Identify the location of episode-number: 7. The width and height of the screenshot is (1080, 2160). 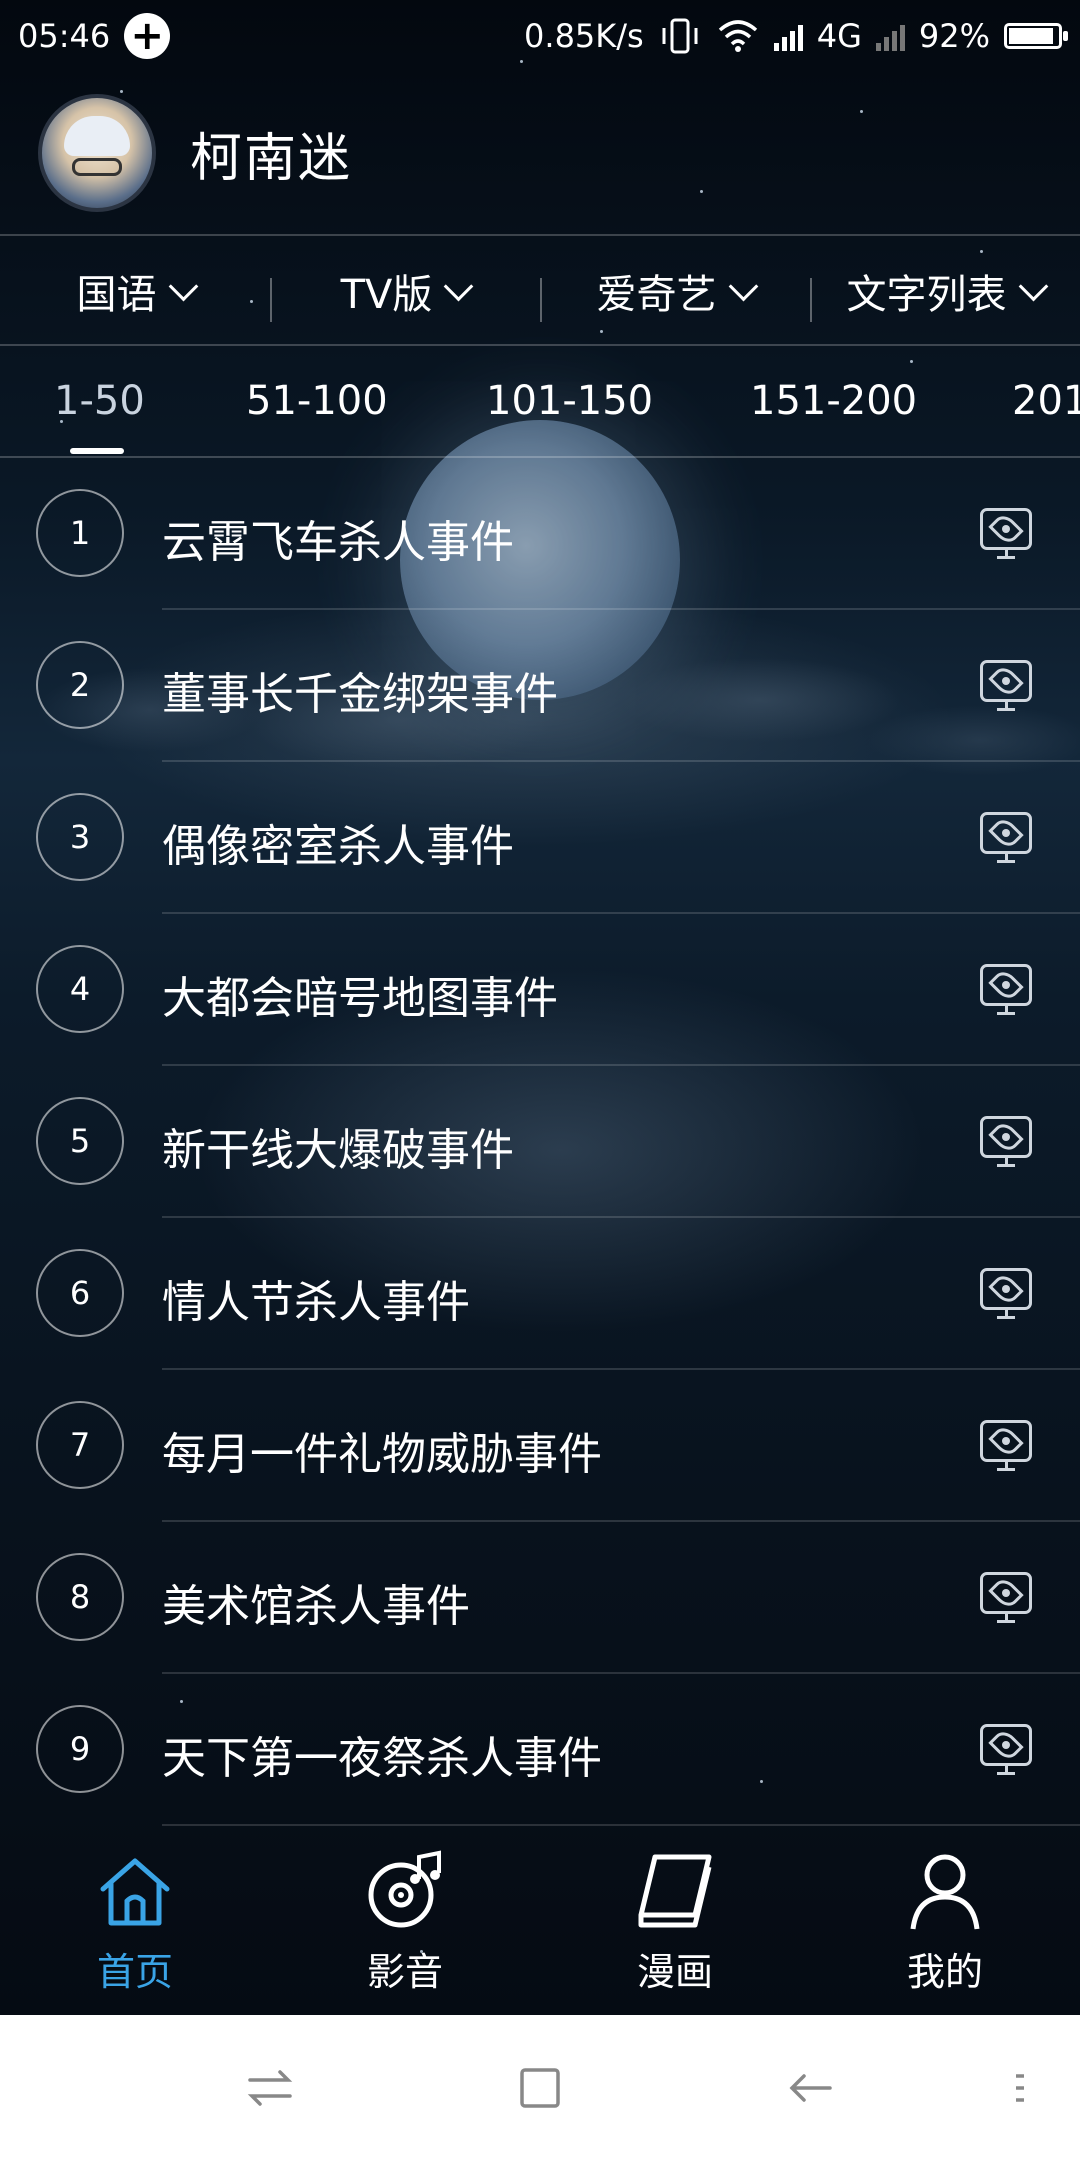
(80, 1445).